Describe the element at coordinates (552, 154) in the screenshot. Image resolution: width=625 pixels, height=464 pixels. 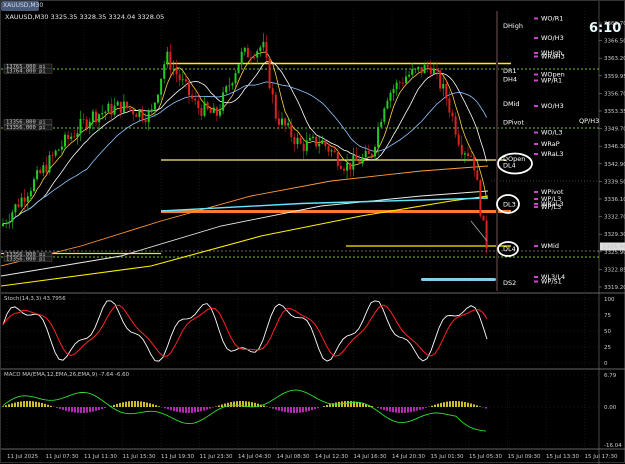
I see `weekly-level-label: WRaL3` at that location.